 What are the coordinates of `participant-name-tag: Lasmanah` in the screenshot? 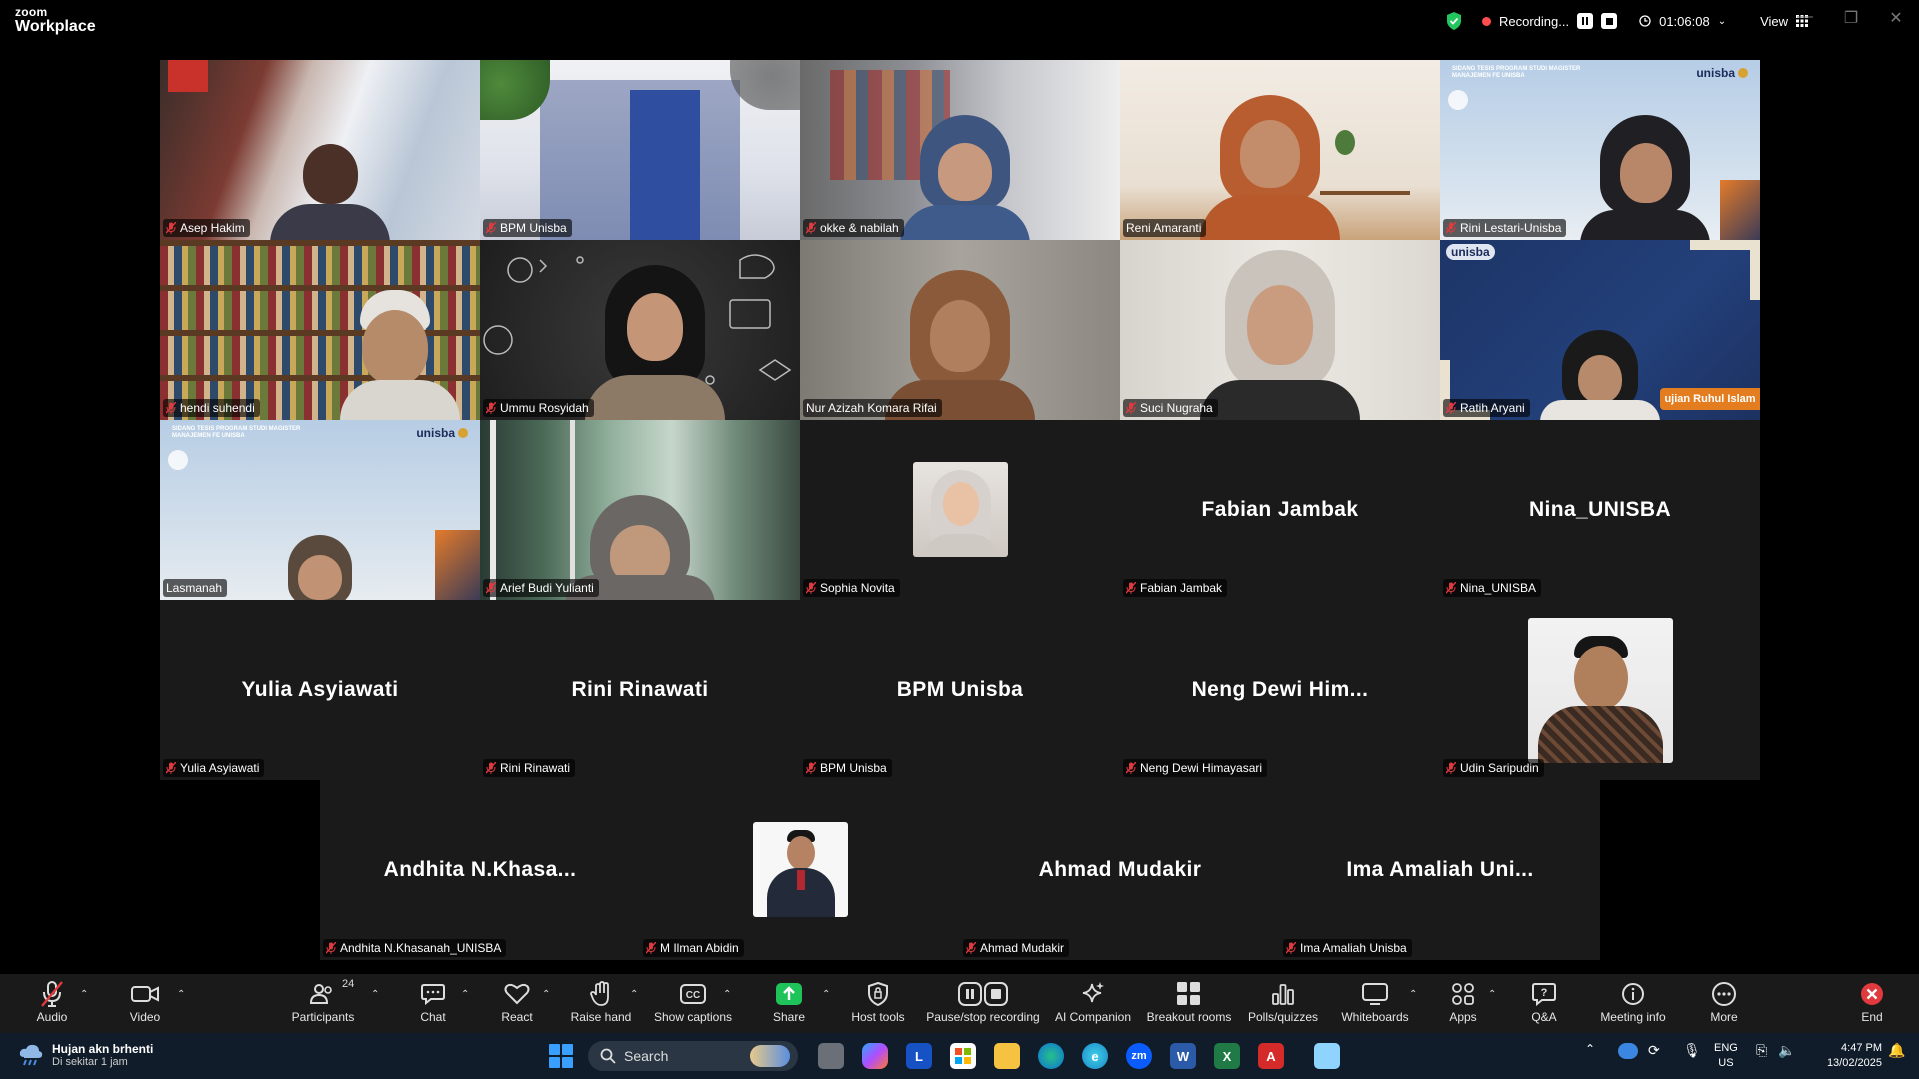 It's located at (195, 588).